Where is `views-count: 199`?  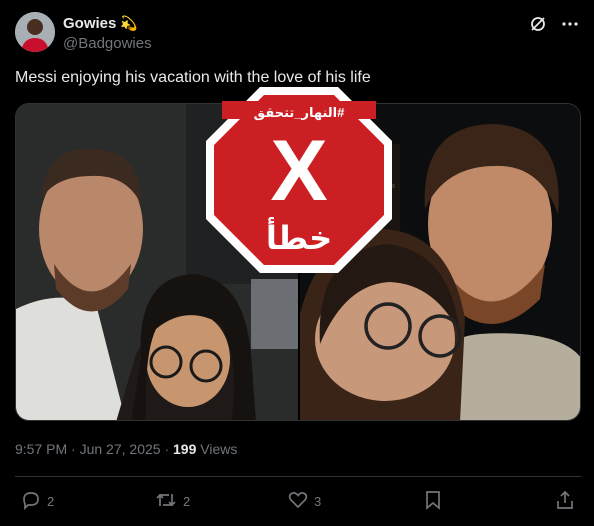
views-count: 199 is located at coordinates (185, 449).